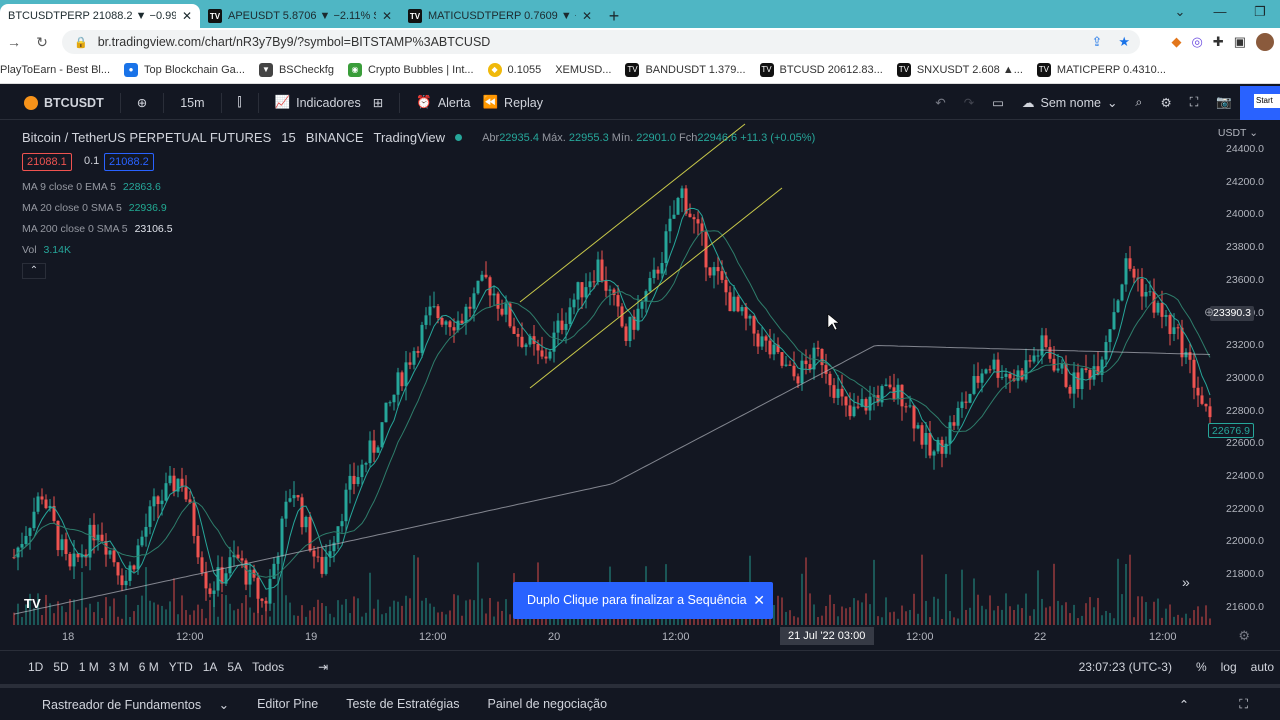 The image size is (1280, 720). Describe the element at coordinates (34, 271) in the screenshot. I see `collapse-legend-button: ⌃` at that location.